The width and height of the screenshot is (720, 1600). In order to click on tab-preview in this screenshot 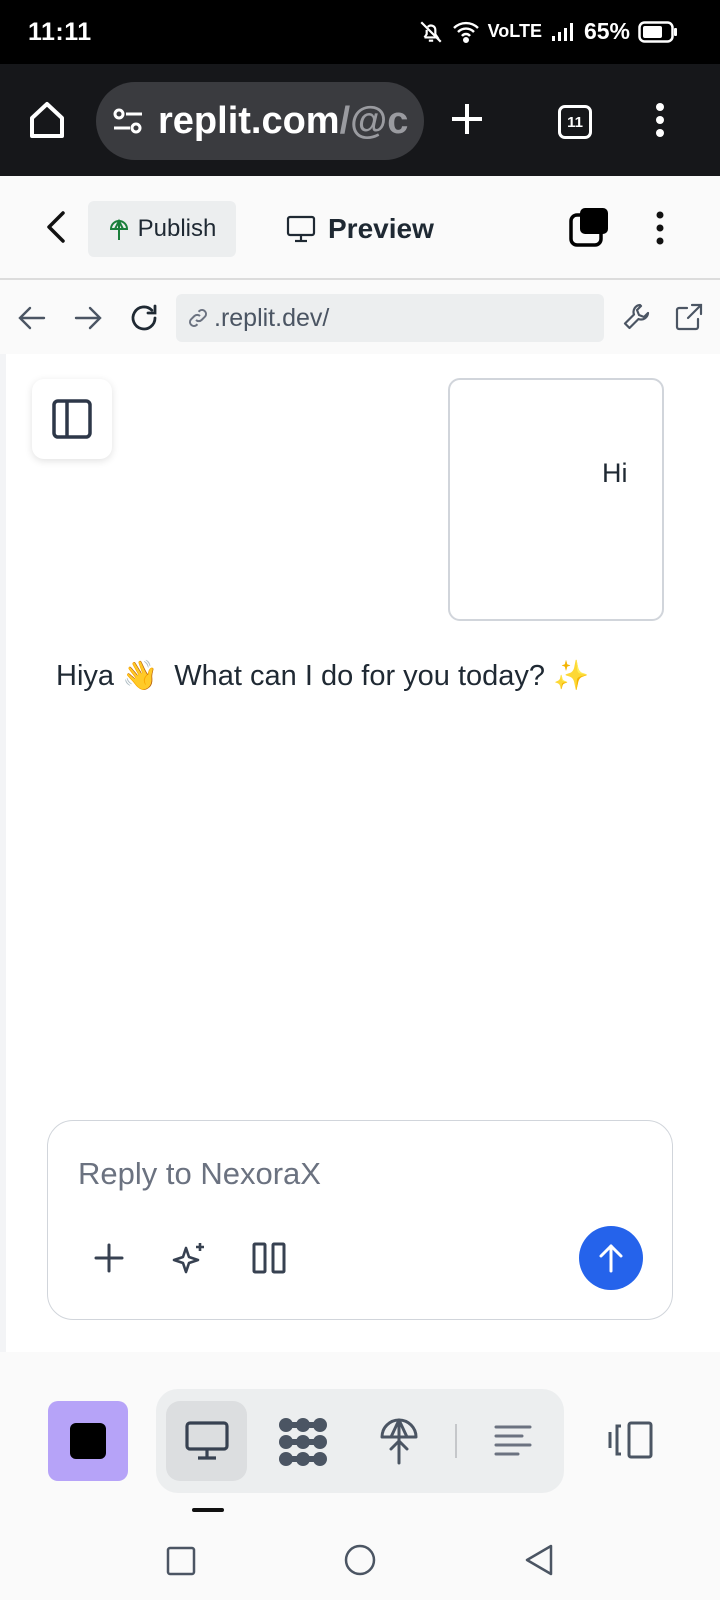, I will do `click(206, 1441)`.